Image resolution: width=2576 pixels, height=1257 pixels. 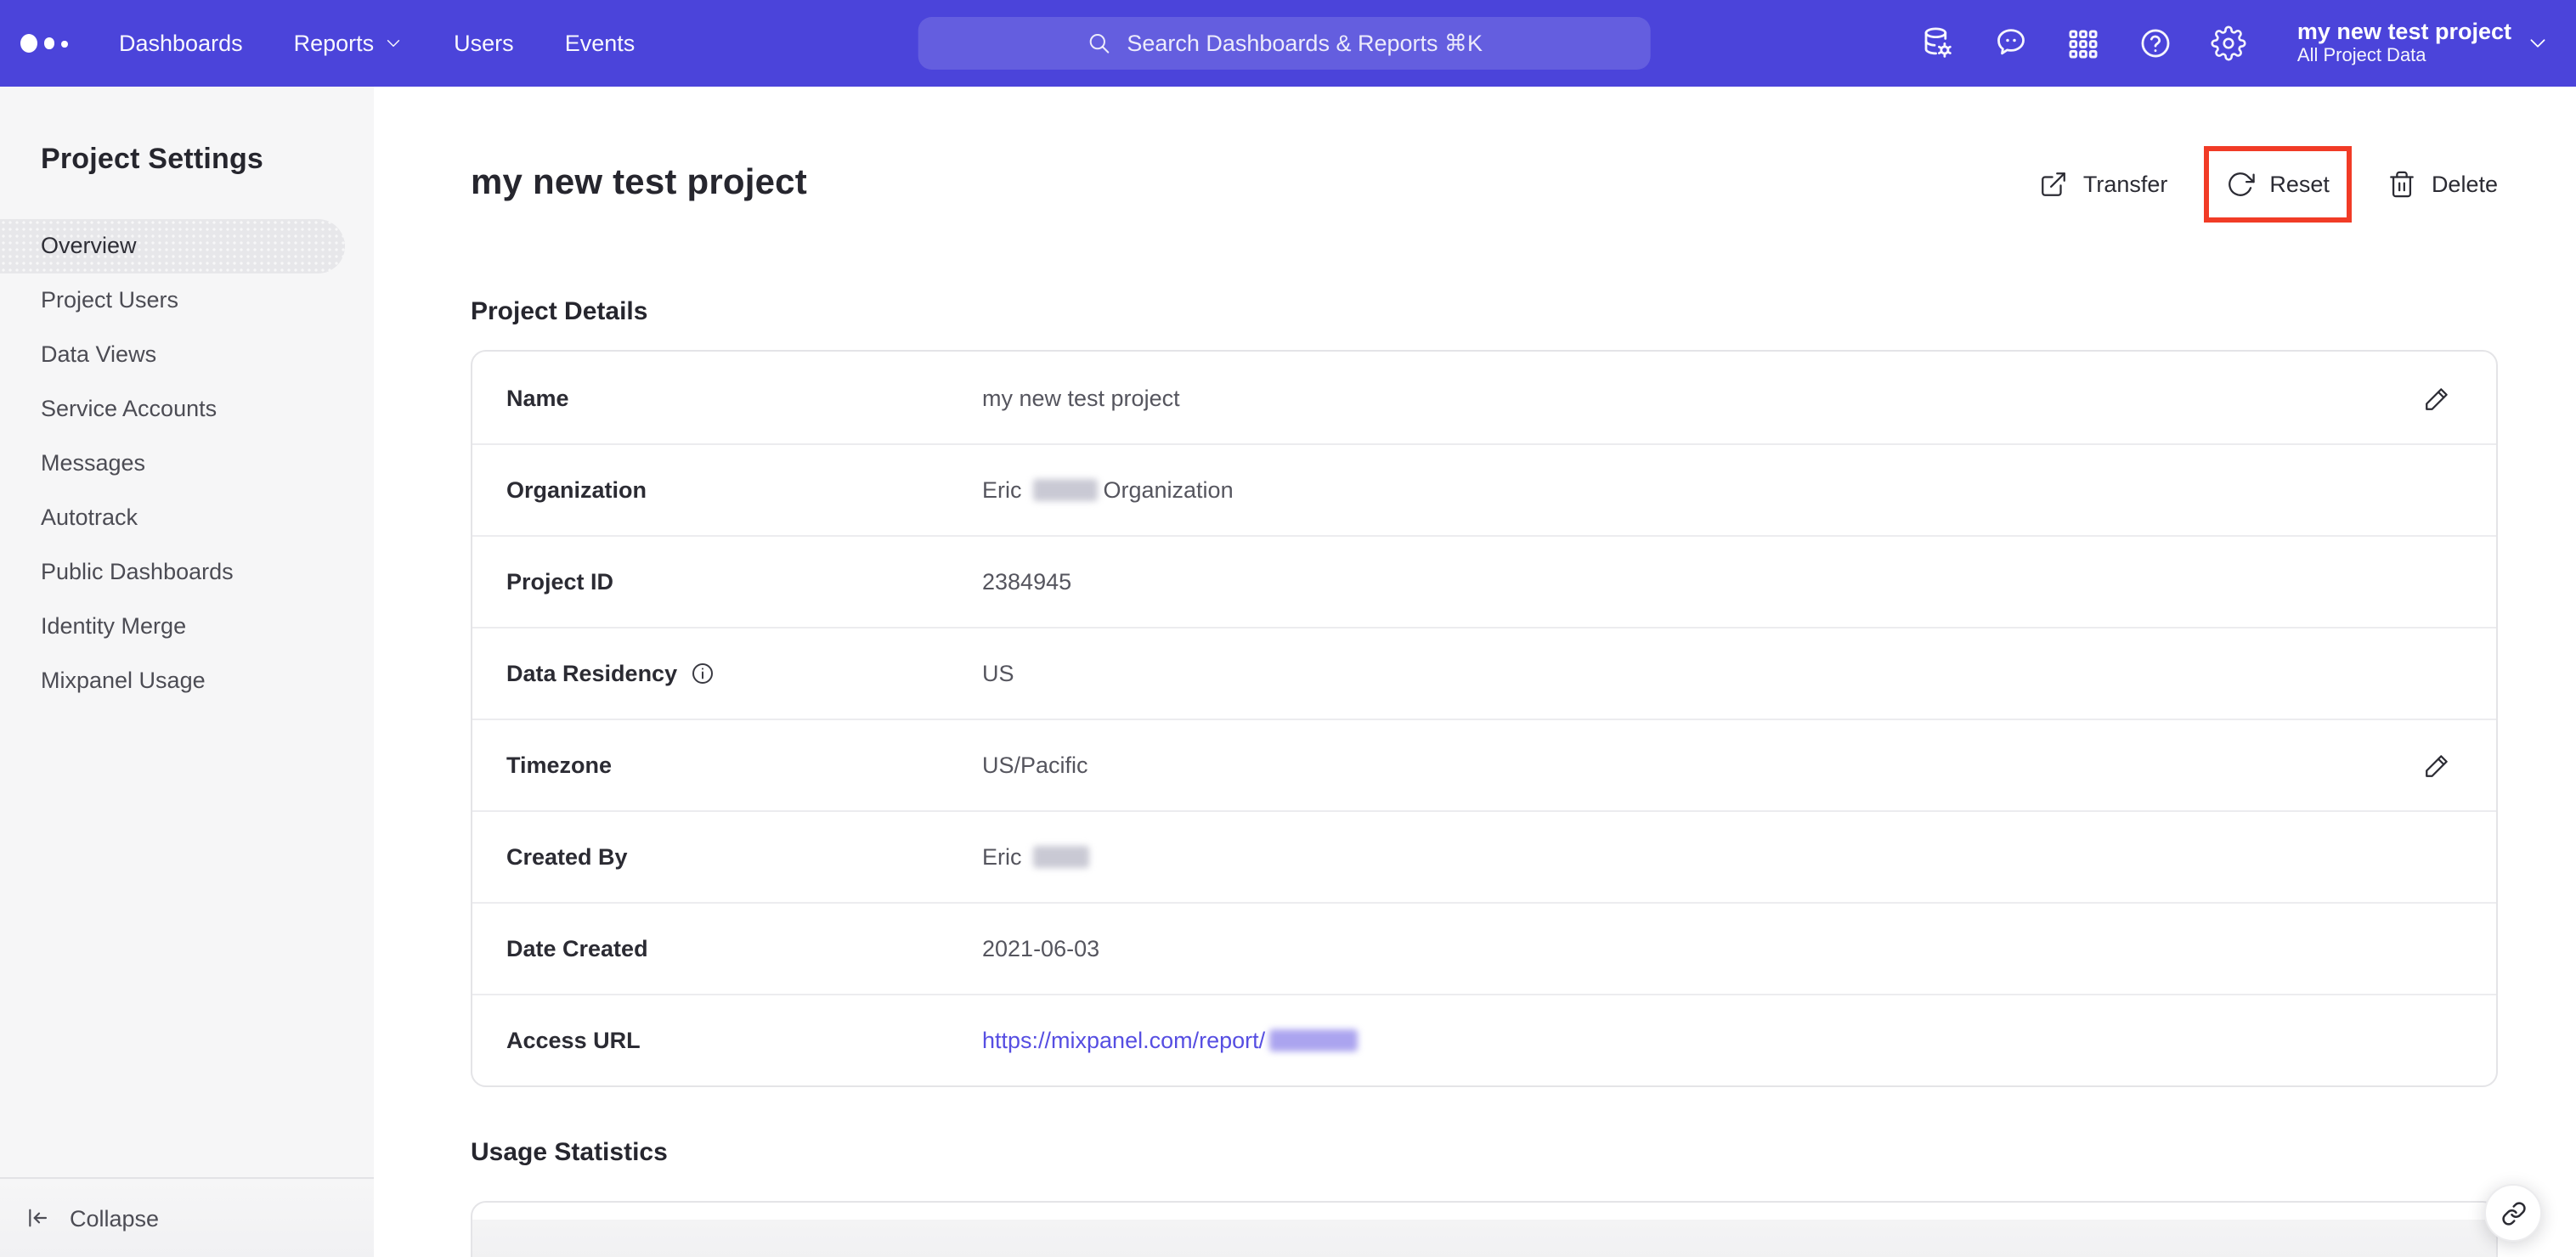 What do you see at coordinates (1484, 673) in the screenshot?
I see `detail-row-data-residency: Data Residency US` at bounding box center [1484, 673].